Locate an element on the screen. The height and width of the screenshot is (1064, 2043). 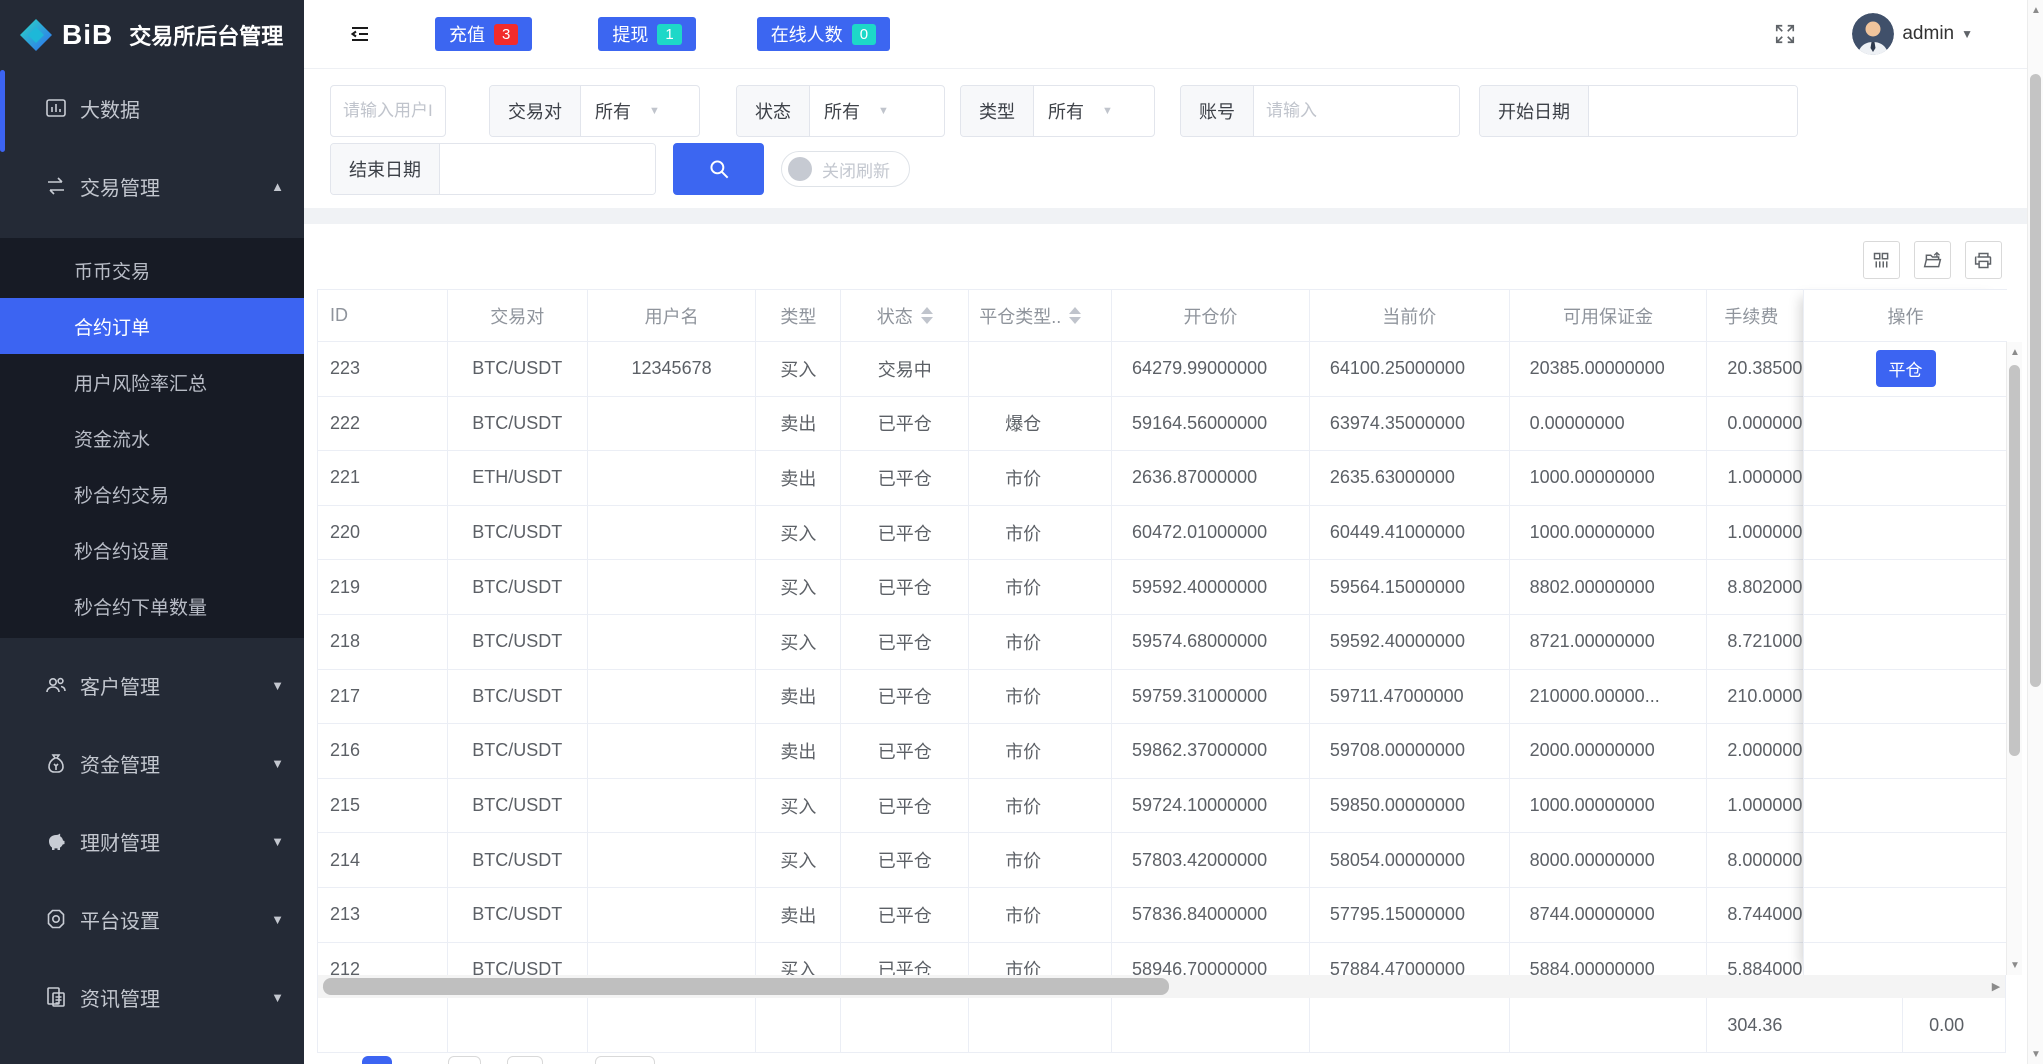
online-users-button: 在线人数 0 is located at coordinates (823, 34).